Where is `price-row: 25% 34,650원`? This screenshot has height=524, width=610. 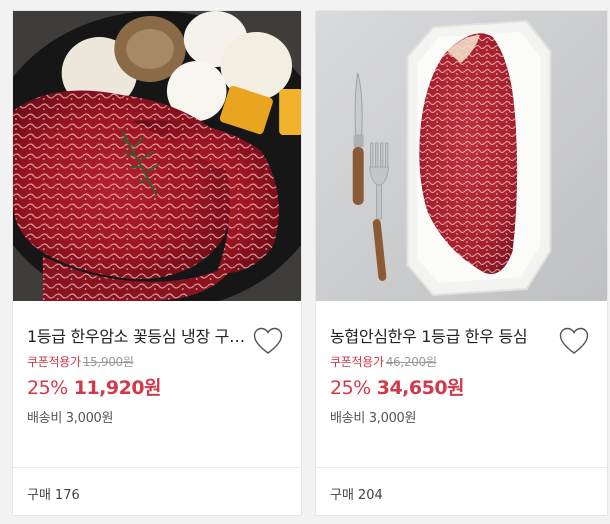 price-row: 25% 34,650원 is located at coordinates (397, 386).